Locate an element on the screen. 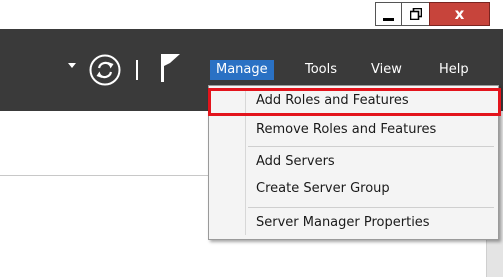 This screenshot has width=503, height=277. menu-manage: Manage is located at coordinates (242, 70).